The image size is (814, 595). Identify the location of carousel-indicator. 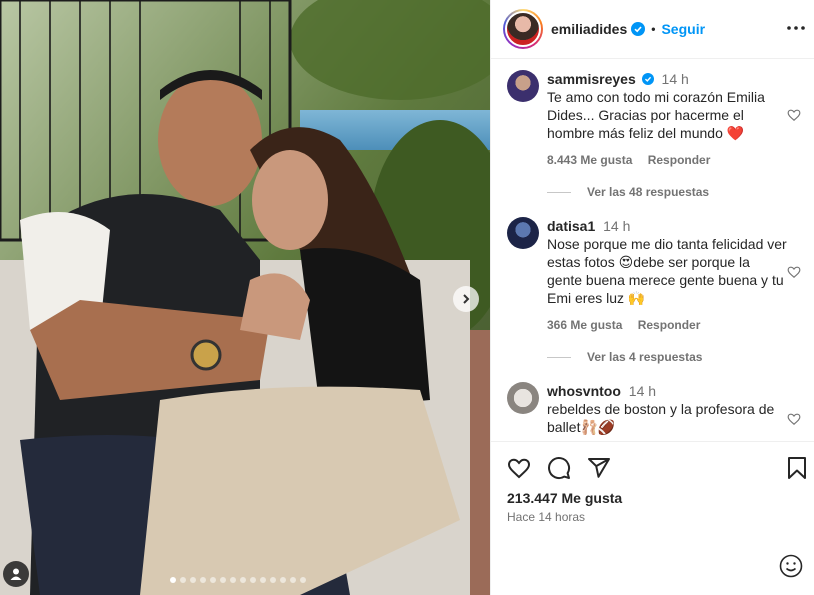
(238, 580).